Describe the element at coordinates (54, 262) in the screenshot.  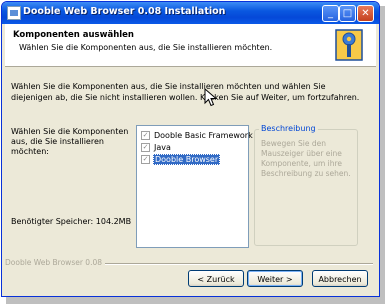
I see `branding-text: Dooble Web Browser 0.08` at that location.